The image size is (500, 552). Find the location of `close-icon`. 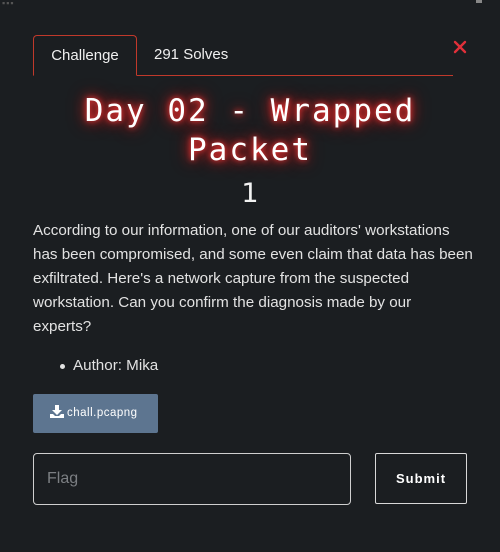

close-icon is located at coordinates (460, 47).